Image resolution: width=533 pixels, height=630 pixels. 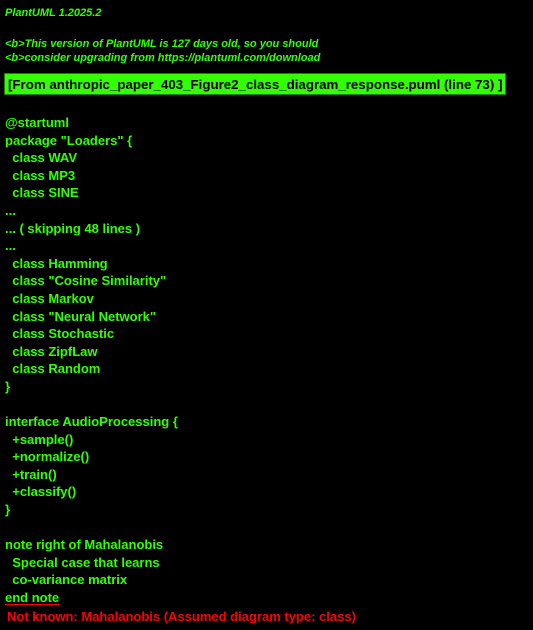 I want to click on source-line: class Markov, so click(x=49, y=298).